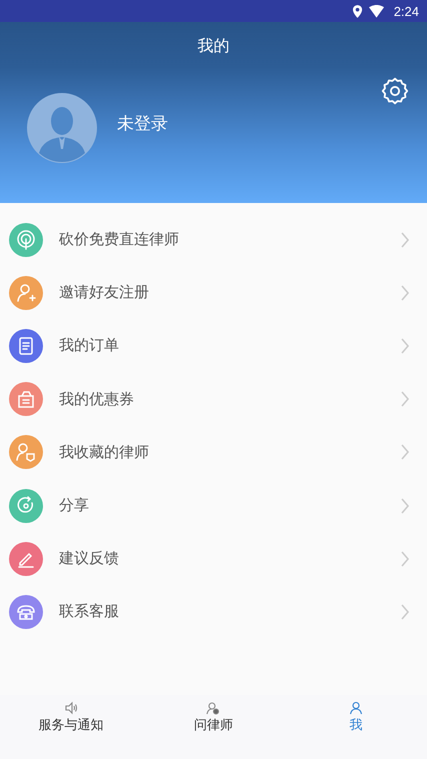  I want to click on menu-label: 邀请好友注册, so click(104, 292).